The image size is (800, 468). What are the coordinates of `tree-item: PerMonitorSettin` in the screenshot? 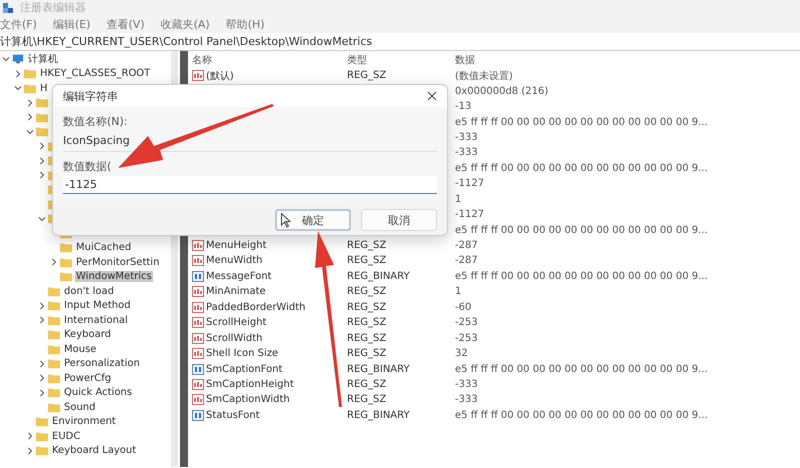 It's located at (117, 262).